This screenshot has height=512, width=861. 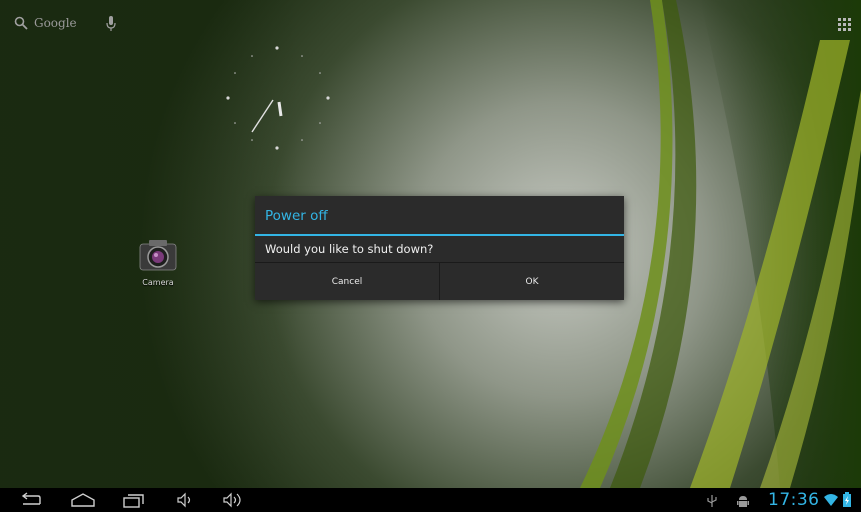 What do you see at coordinates (845, 25) in the screenshot?
I see `all-apps-icon` at bounding box center [845, 25].